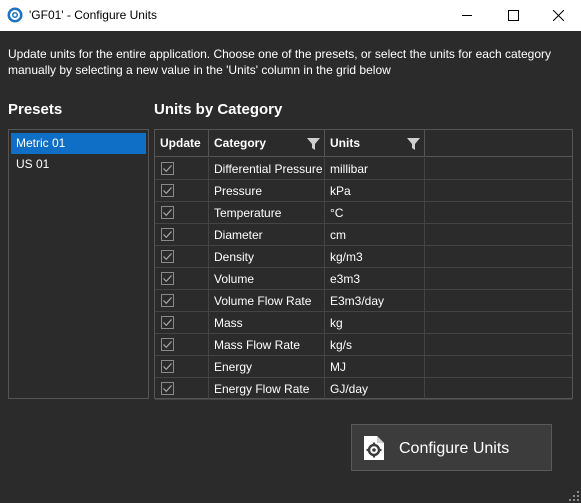 Image resolution: width=581 pixels, height=503 pixels. What do you see at coordinates (218, 109) in the screenshot?
I see `units-by-category-heading: Units by Category` at bounding box center [218, 109].